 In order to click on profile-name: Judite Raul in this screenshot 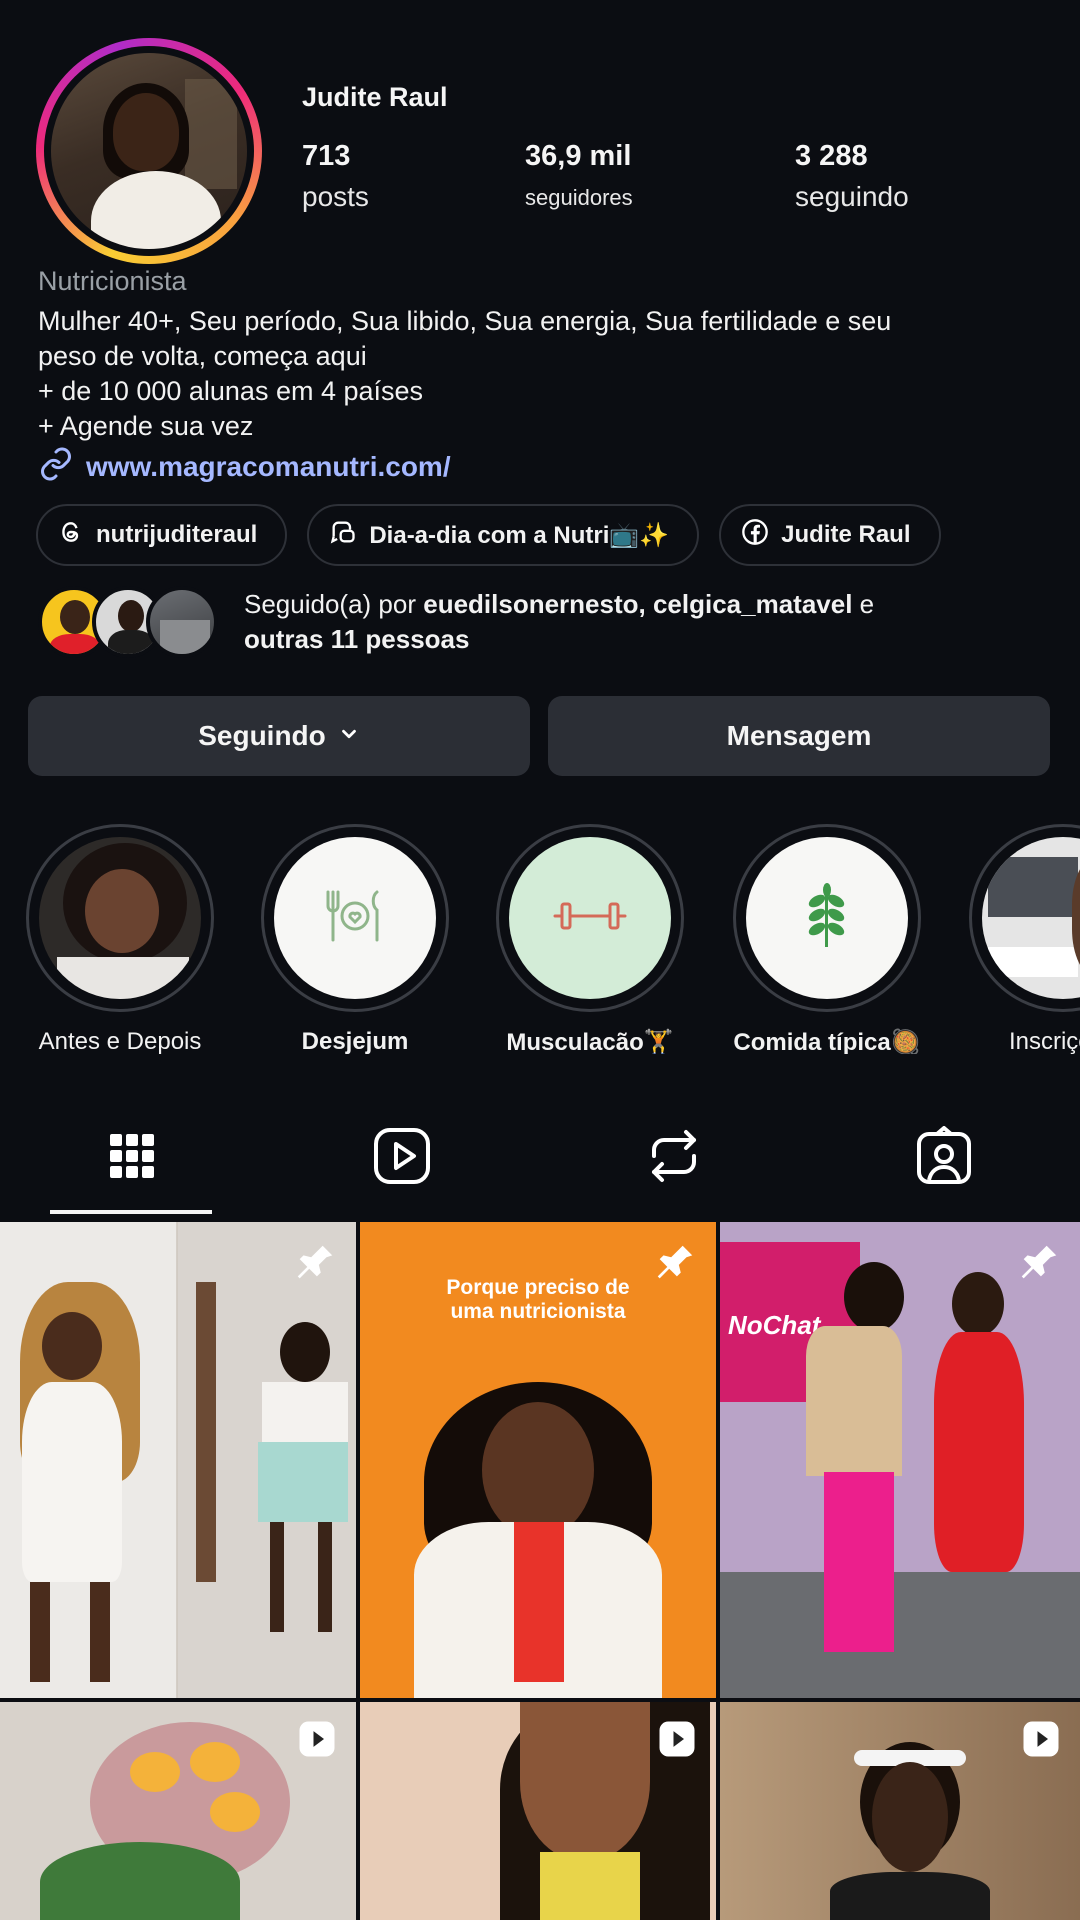, I will do `click(375, 97)`.